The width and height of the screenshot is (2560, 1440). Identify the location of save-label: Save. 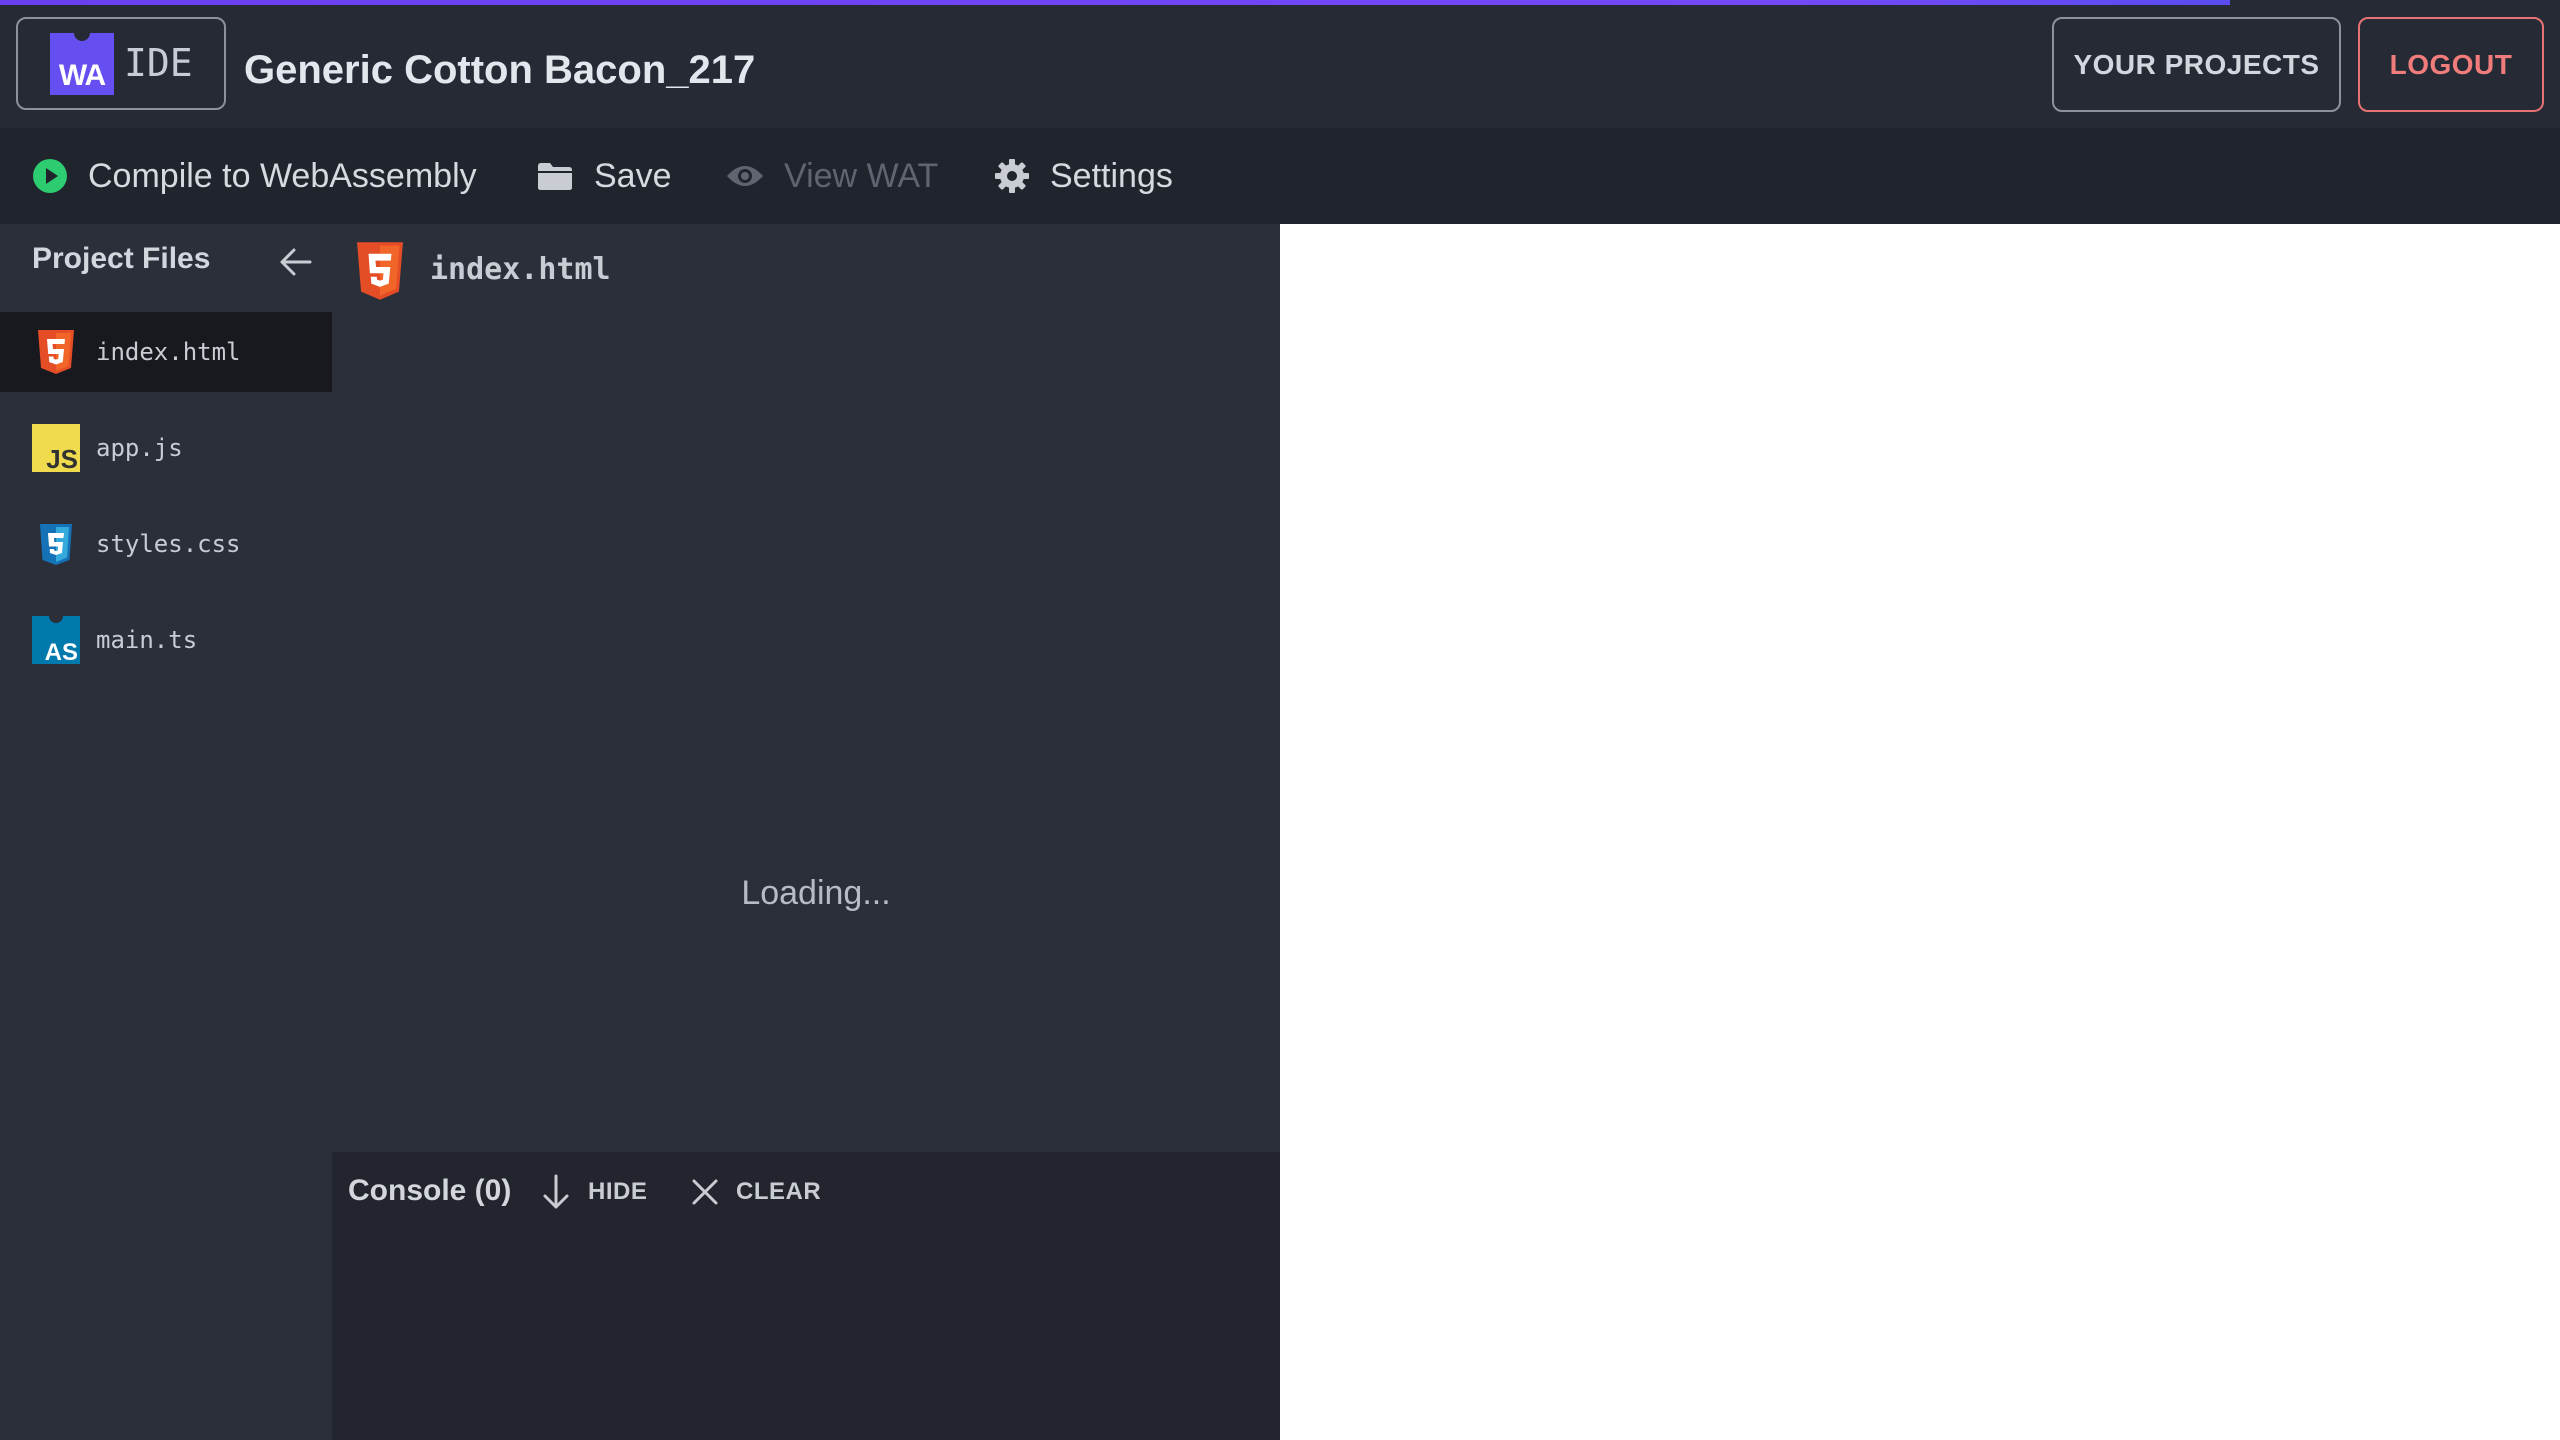
(633, 175).